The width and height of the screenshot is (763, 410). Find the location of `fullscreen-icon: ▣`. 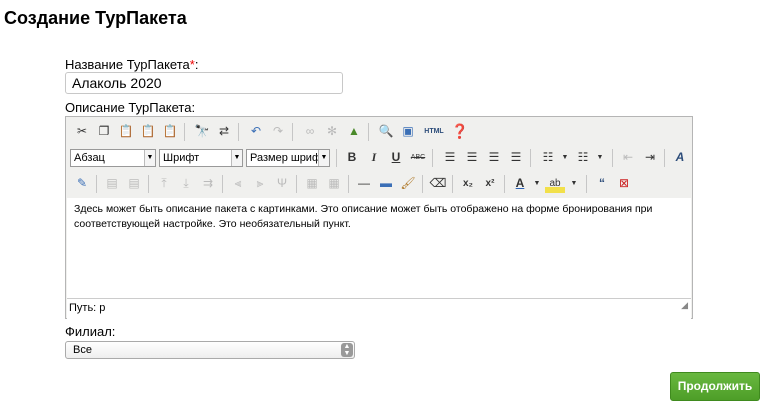

fullscreen-icon: ▣ is located at coordinates (408, 131).